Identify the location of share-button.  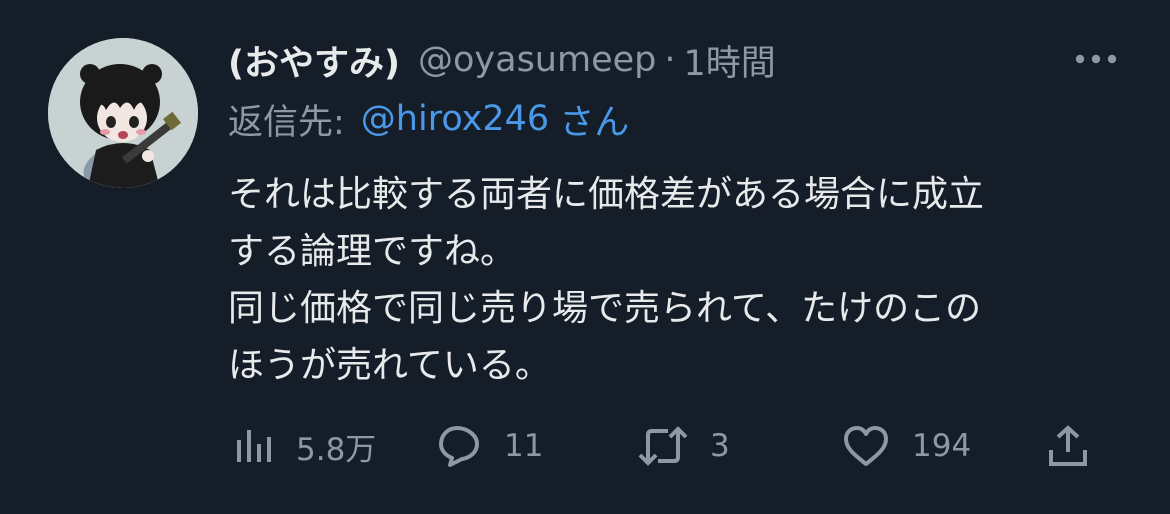
(1068, 446).